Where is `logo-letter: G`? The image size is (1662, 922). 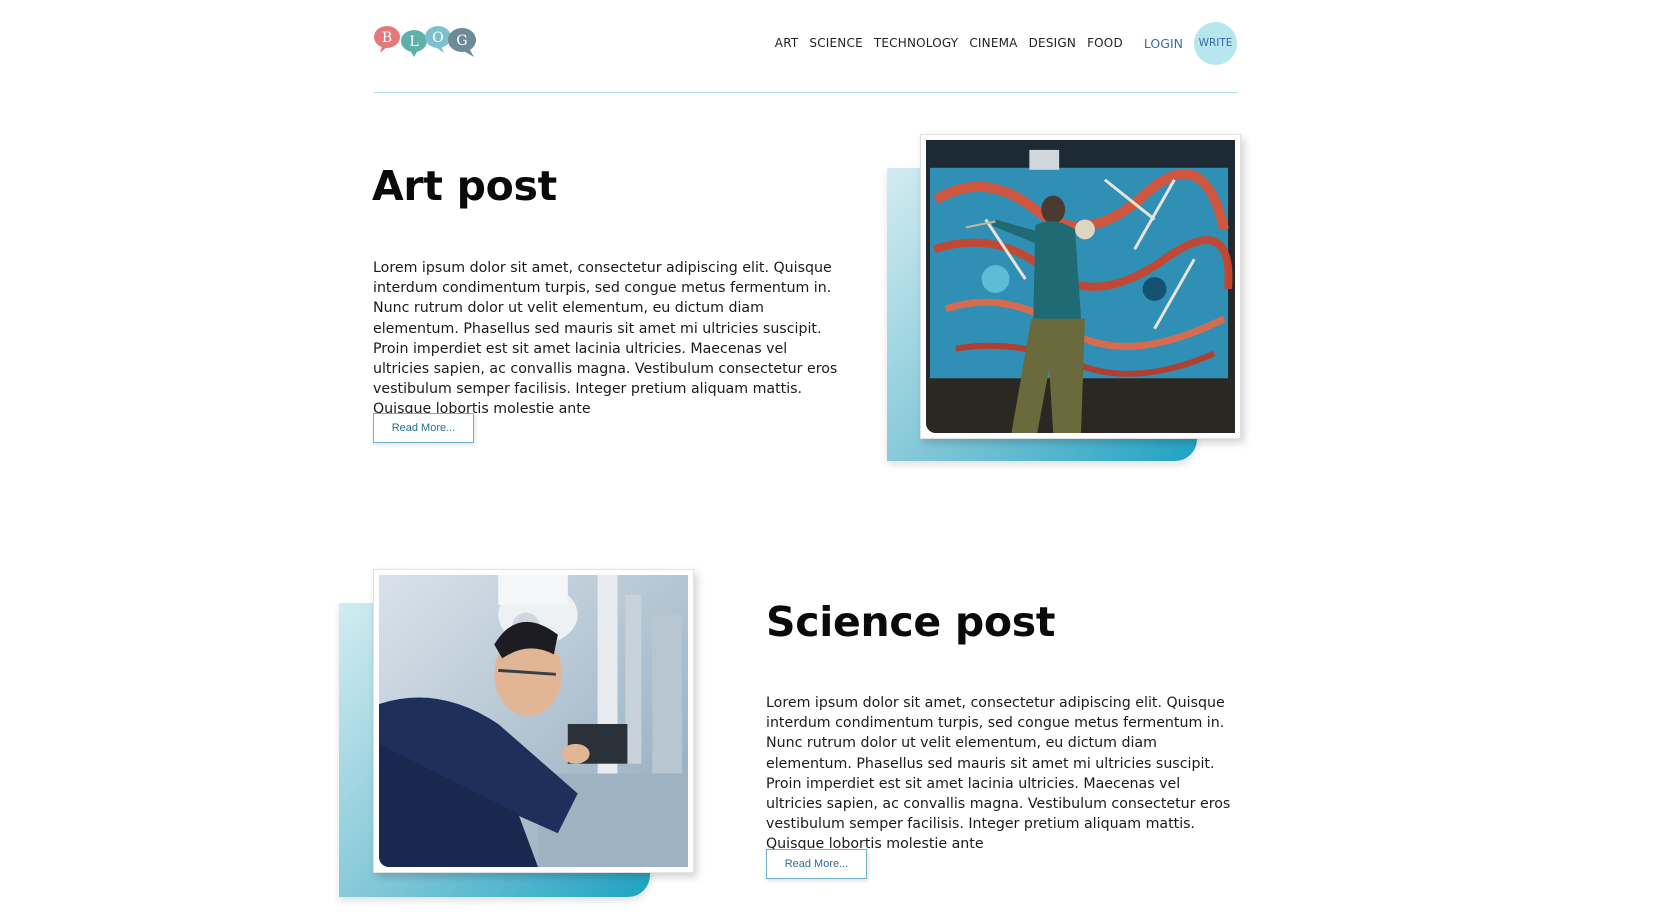 logo-letter: G is located at coordinates (461, 41).